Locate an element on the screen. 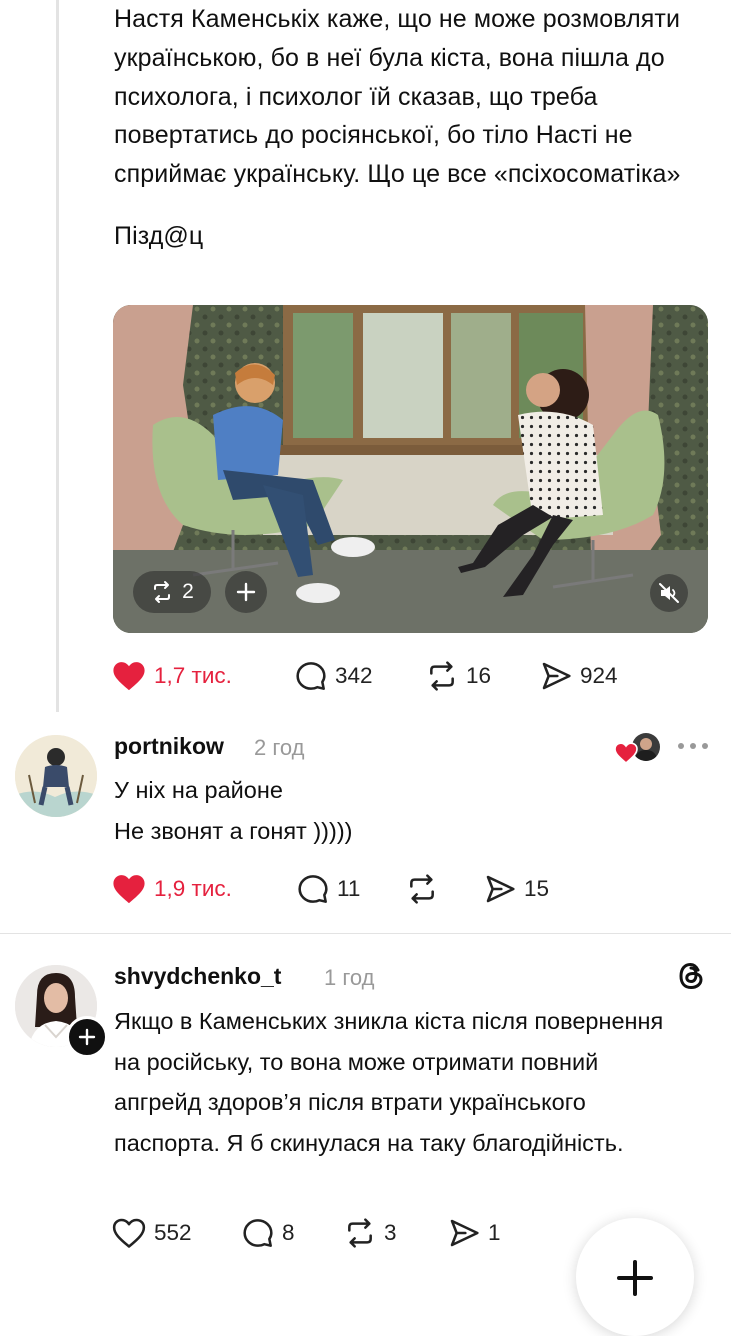  comment-button: 342 is located at coordinates (334, 676).